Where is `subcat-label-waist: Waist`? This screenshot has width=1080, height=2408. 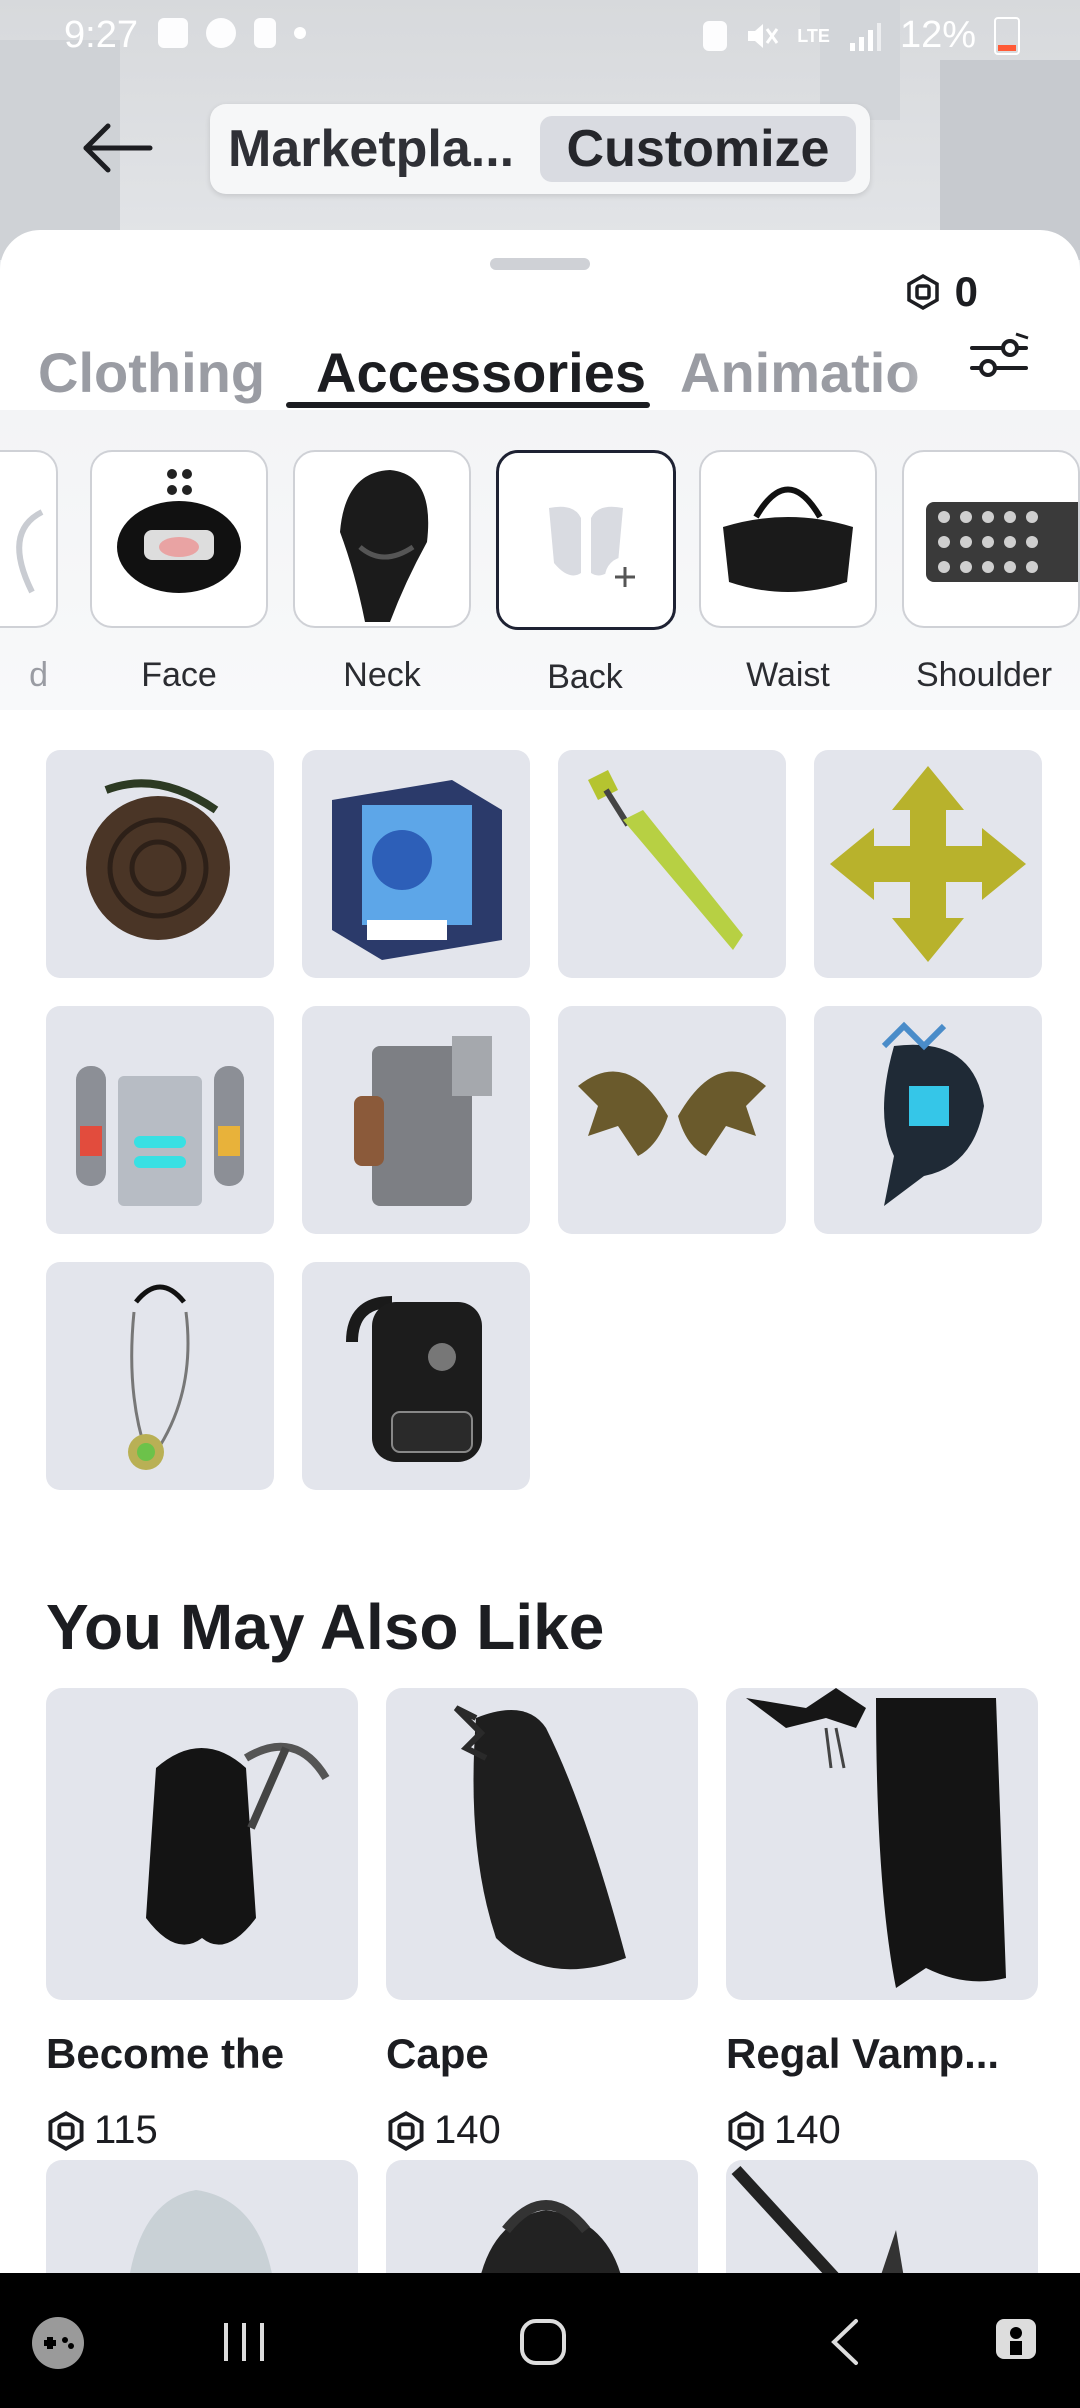 subcat-label-waist: Waist is located at coordinates (788, 675).